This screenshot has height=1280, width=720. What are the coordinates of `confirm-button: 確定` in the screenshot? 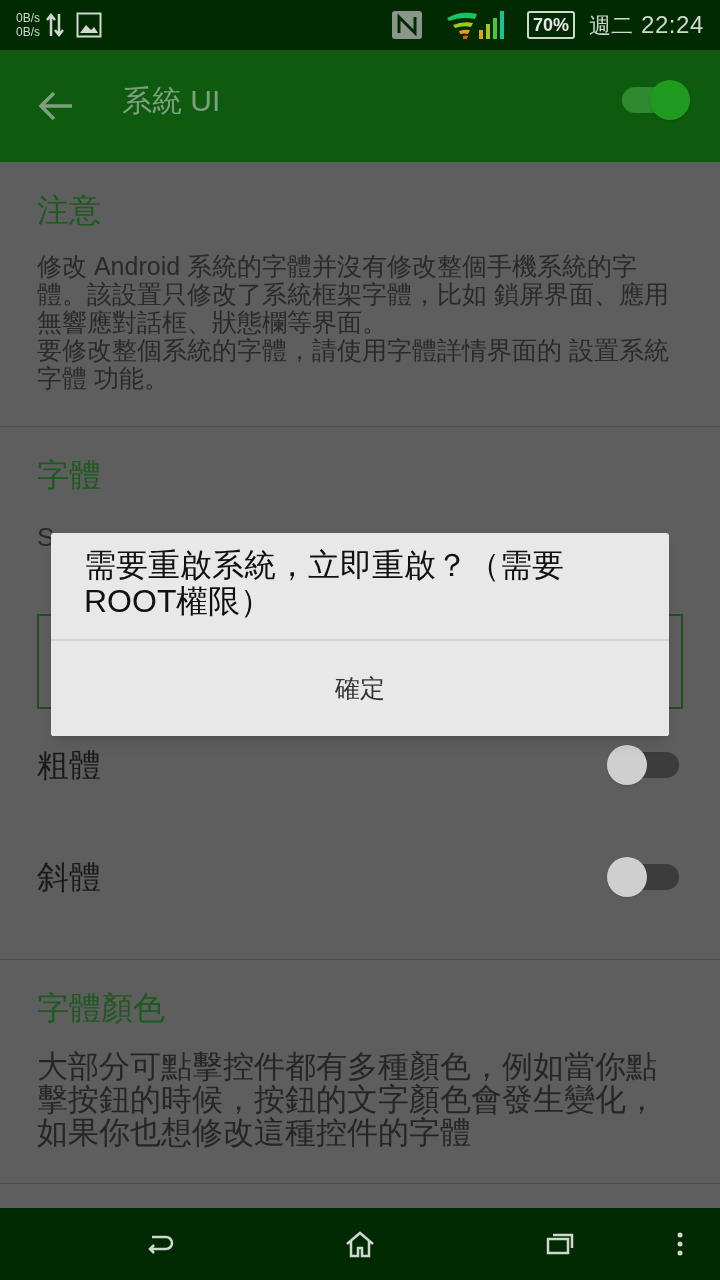 It's located at (360, 688).